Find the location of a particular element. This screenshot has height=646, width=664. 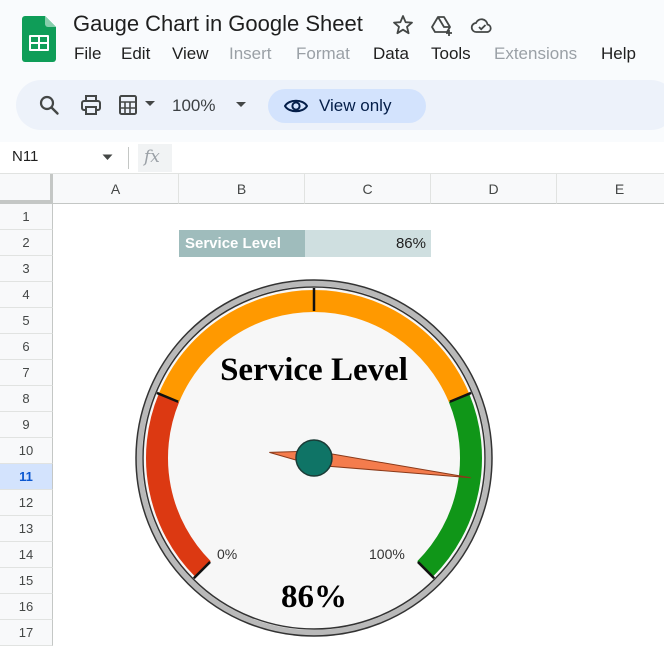

menu-data: Data is located at coordinates (391, 54).